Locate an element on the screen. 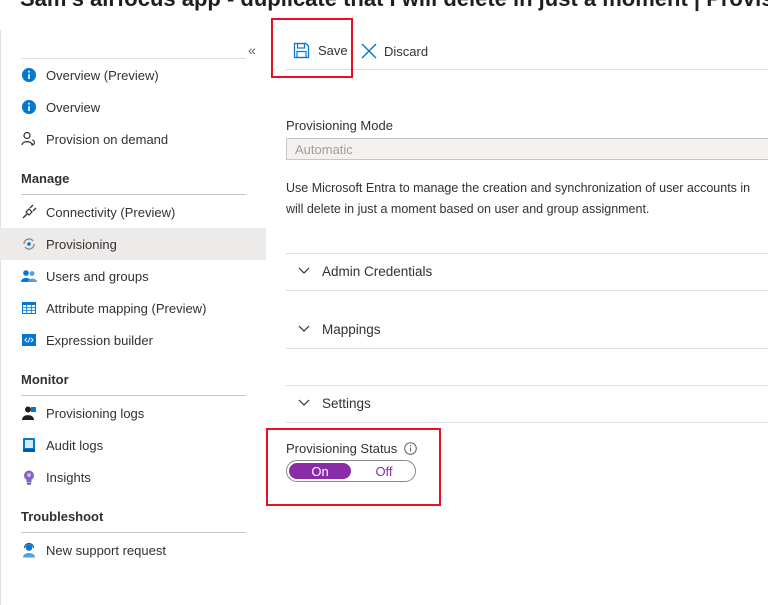 This screenshot has height=605, width=768. accordion-label: Settings is located at coordinates (346, 403).